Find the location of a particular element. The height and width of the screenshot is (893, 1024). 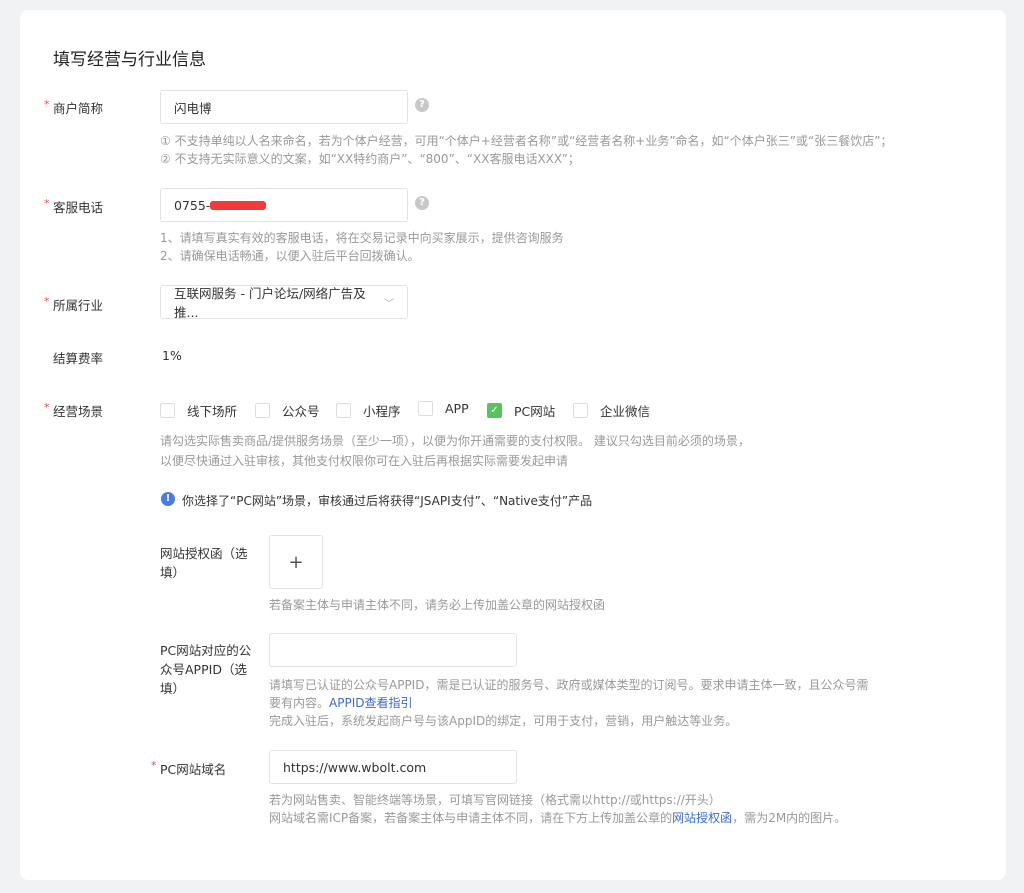

auth-letter-link: 网站授权函 is located at coordinates (702, 818).